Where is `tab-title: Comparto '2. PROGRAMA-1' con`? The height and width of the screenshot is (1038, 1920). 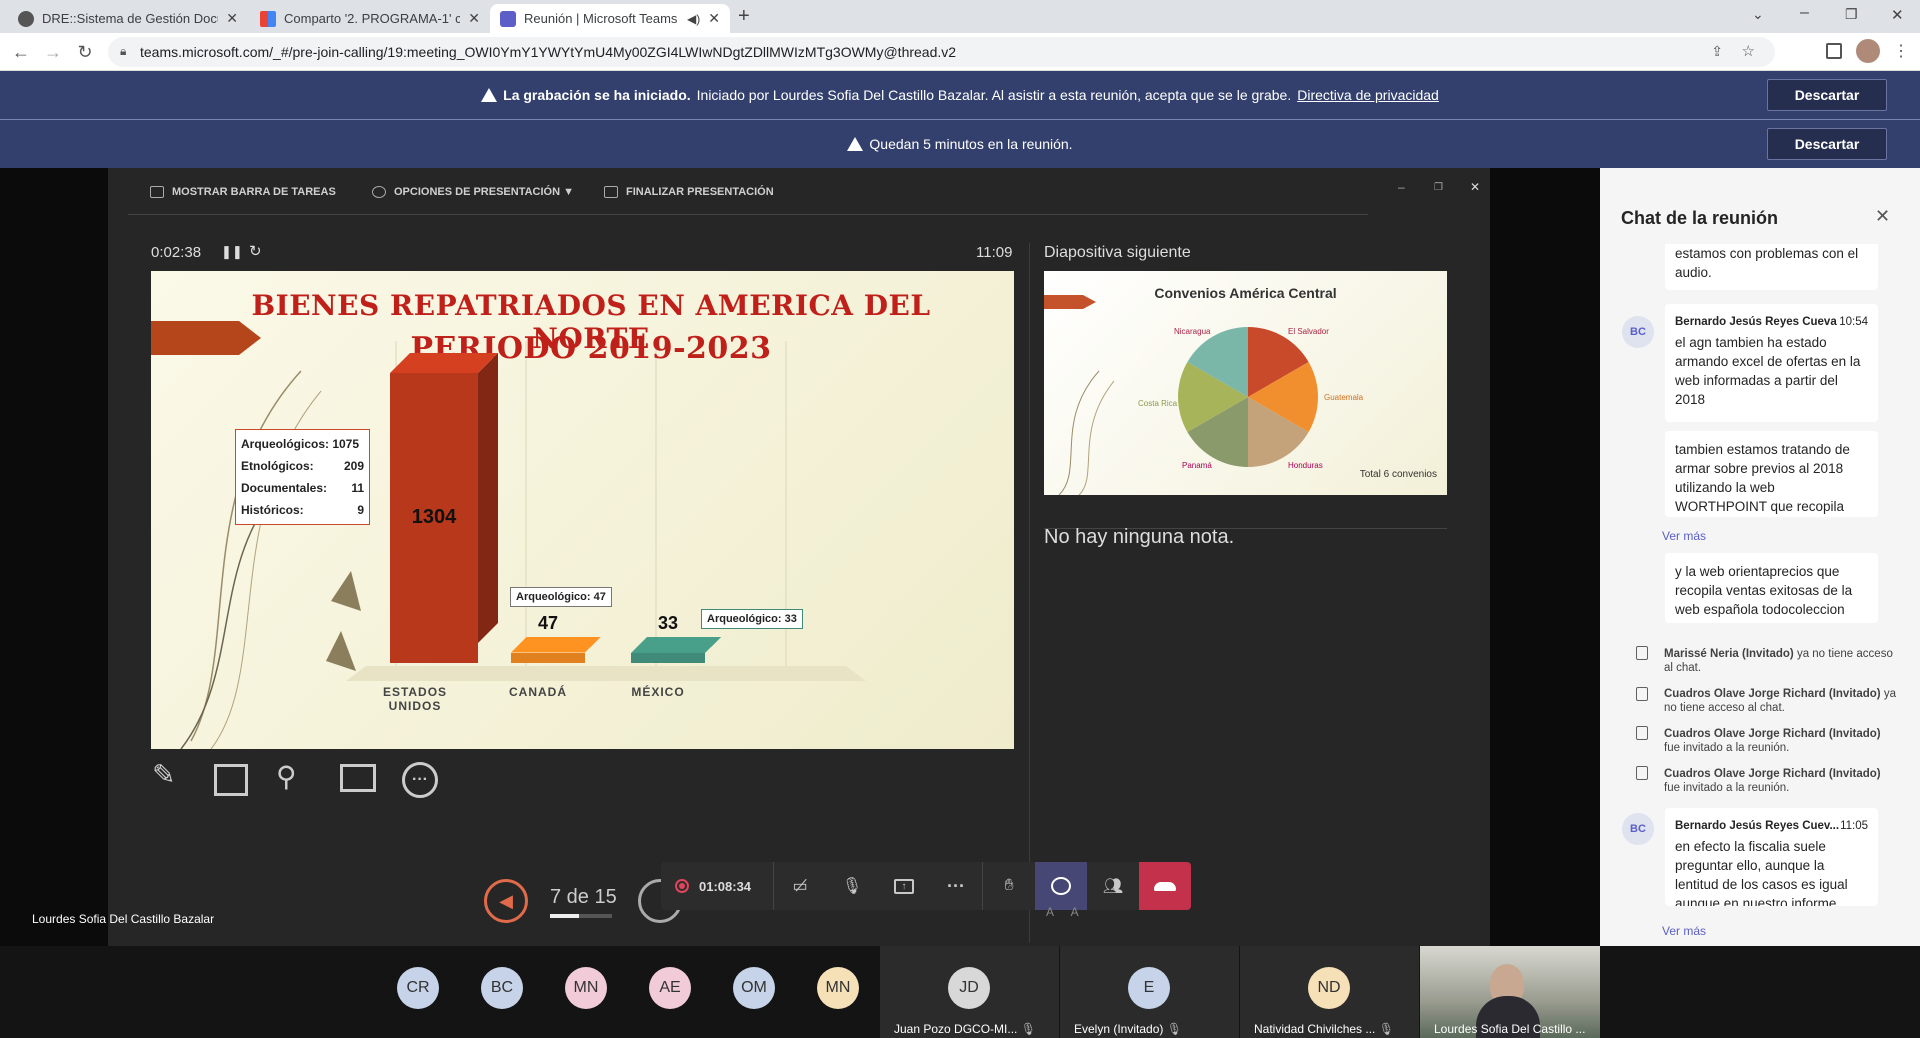 tab-title: Comparto '2. PROGRAMA-1' con is located at coordinates (372, 18).